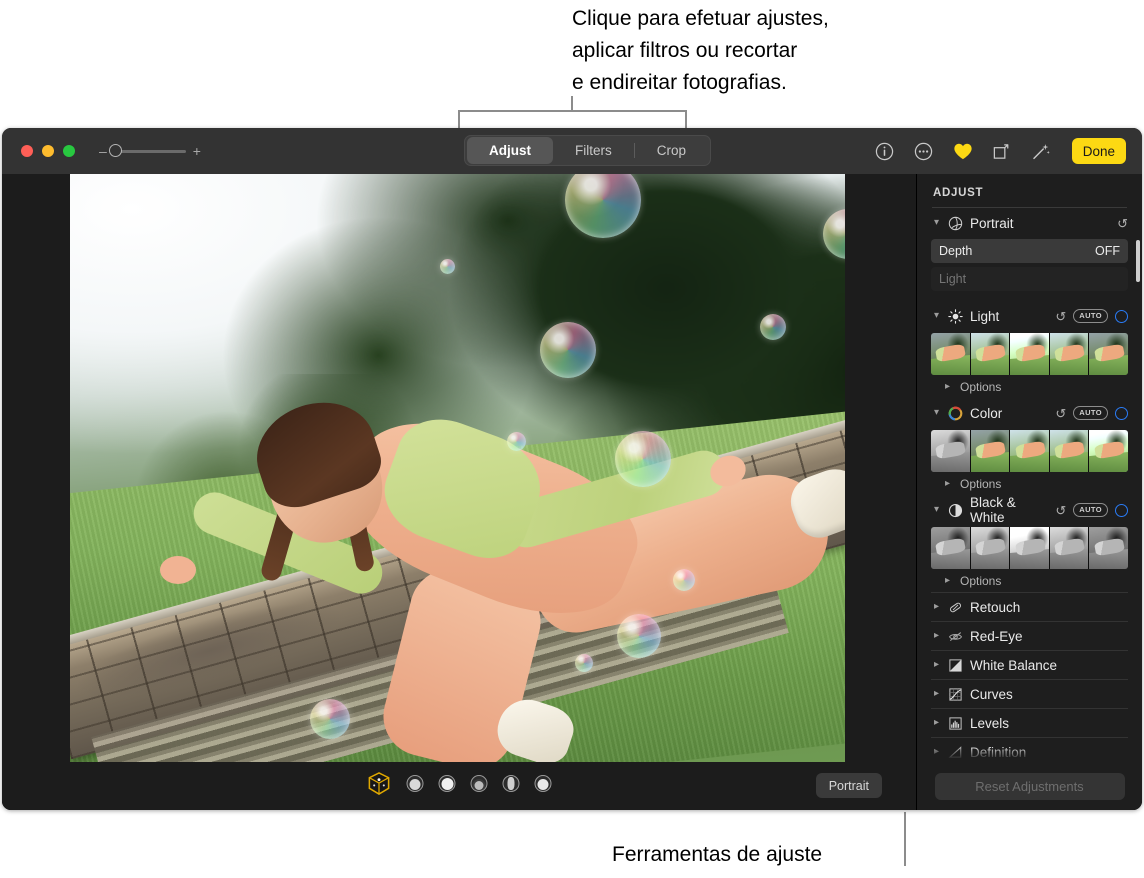 The height and width of the screenshot is (878, 1144). I want to click on tab-filters: Filters, so click(593, 150).